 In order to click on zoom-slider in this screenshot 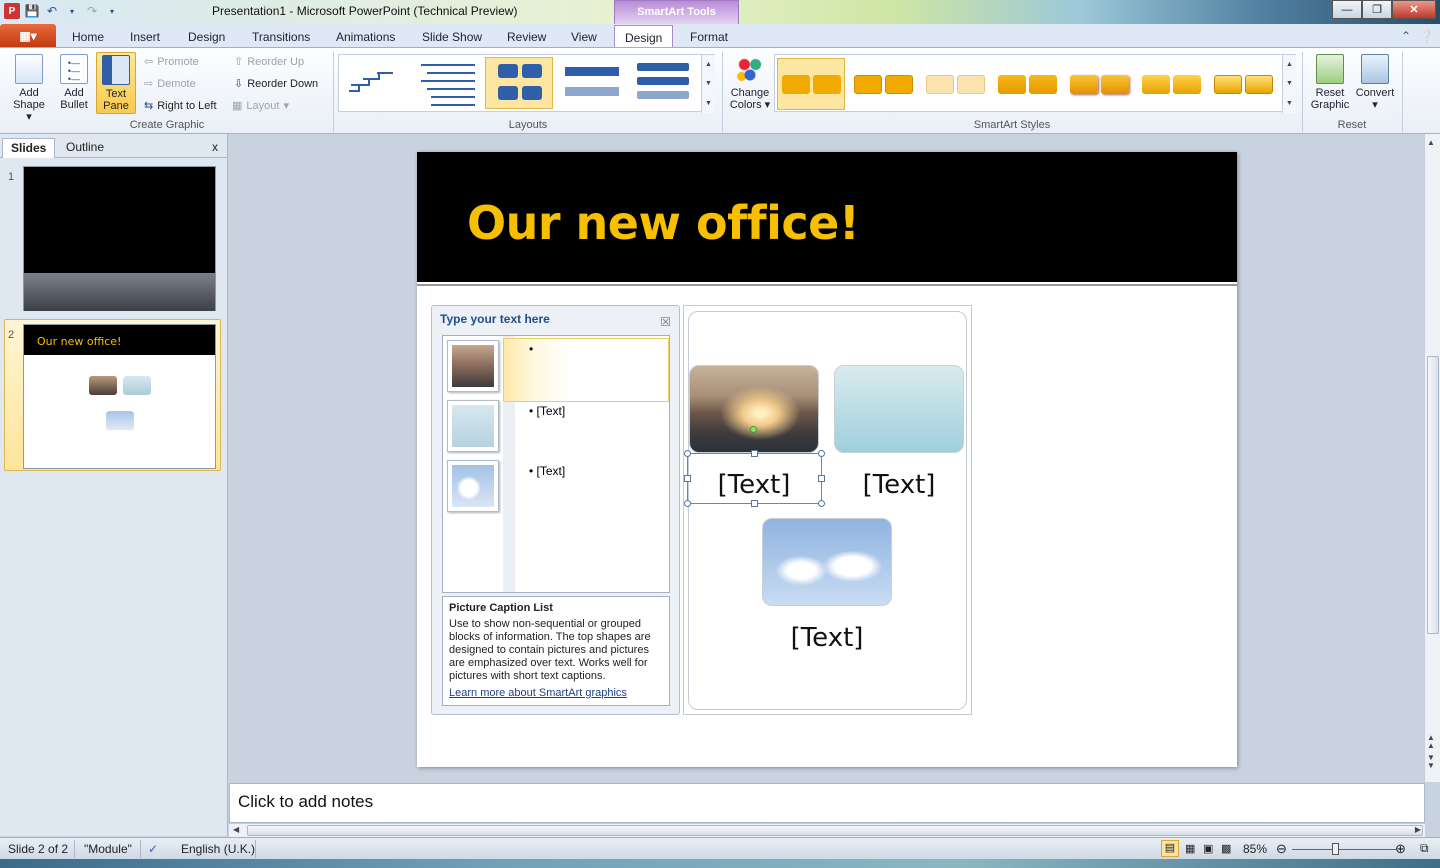, I will do `click(1344, 849)`.